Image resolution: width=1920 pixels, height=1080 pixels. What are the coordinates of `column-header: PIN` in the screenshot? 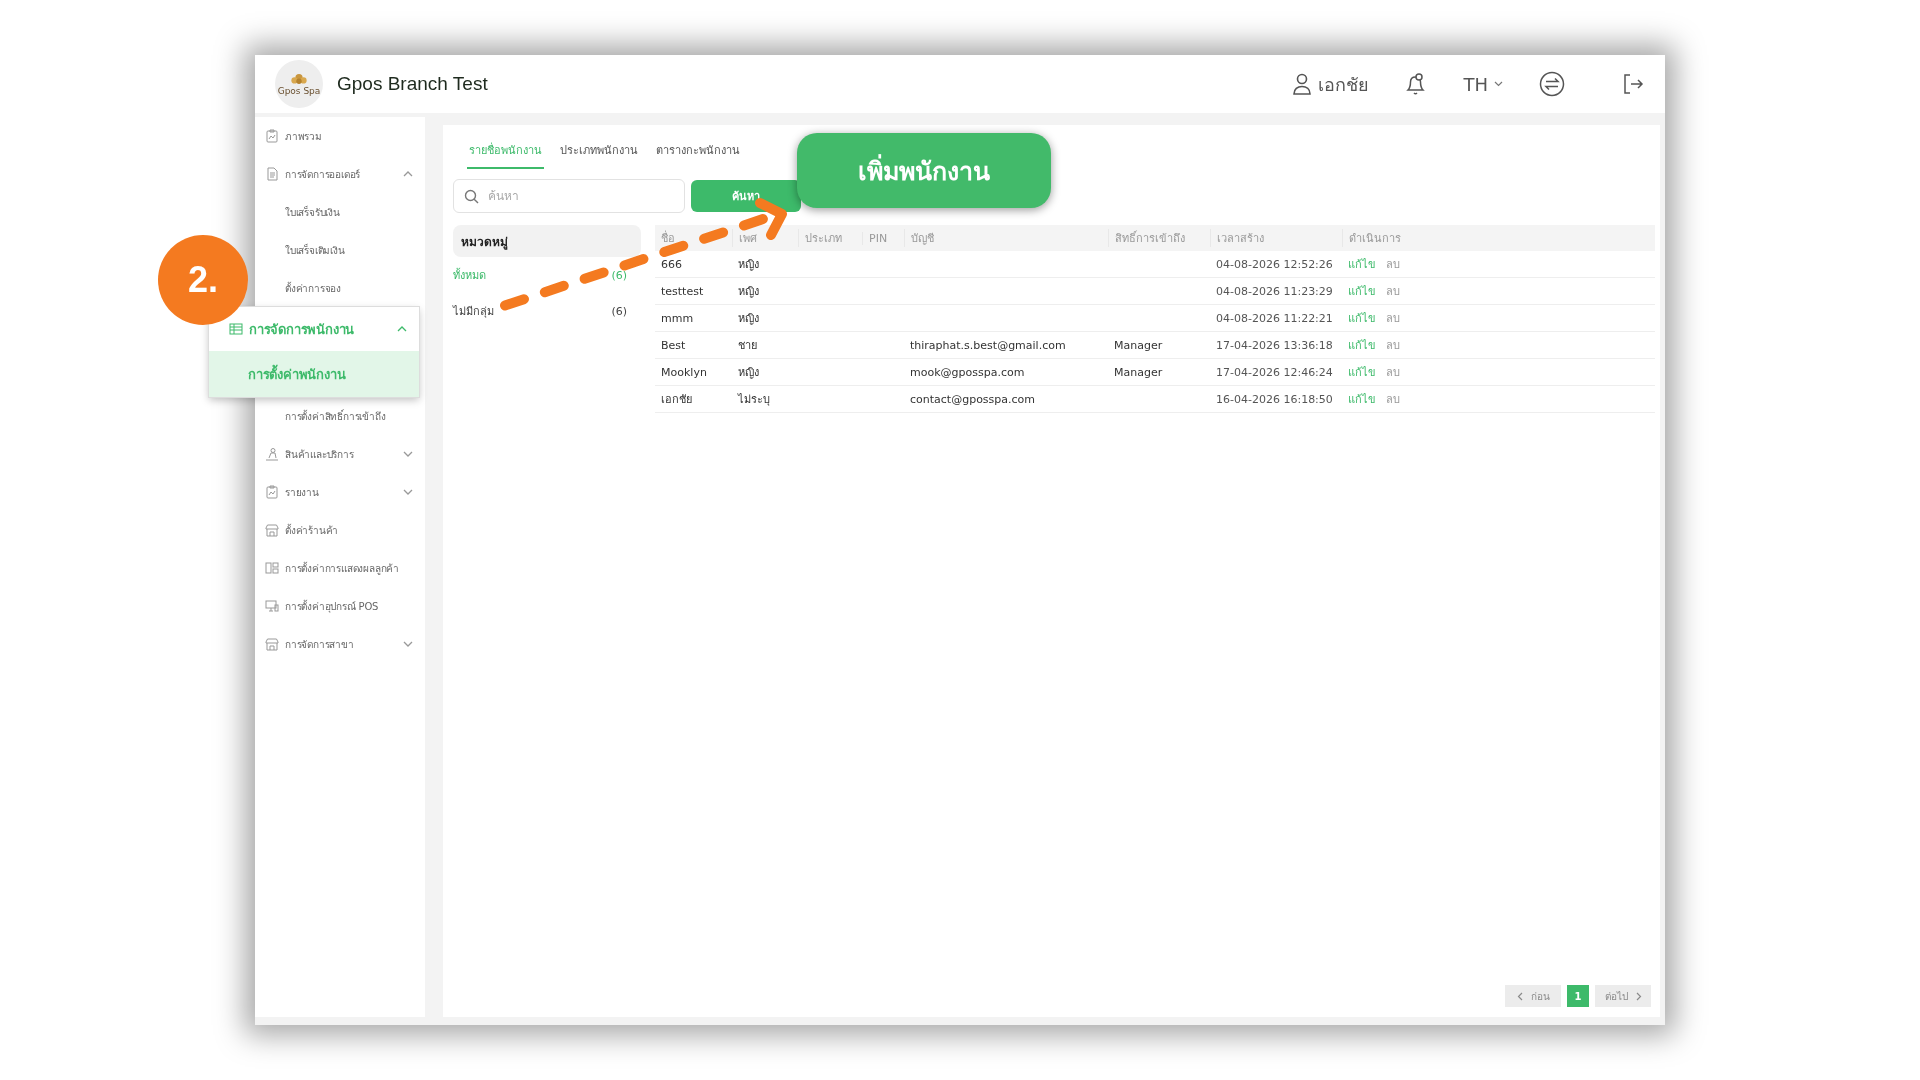 It's located at (883, 238).